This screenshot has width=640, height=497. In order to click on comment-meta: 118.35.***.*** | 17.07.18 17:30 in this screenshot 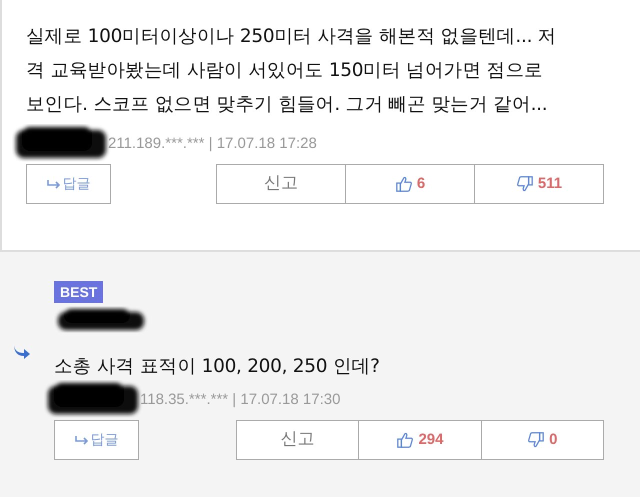, I will do `click(240, 400)`.